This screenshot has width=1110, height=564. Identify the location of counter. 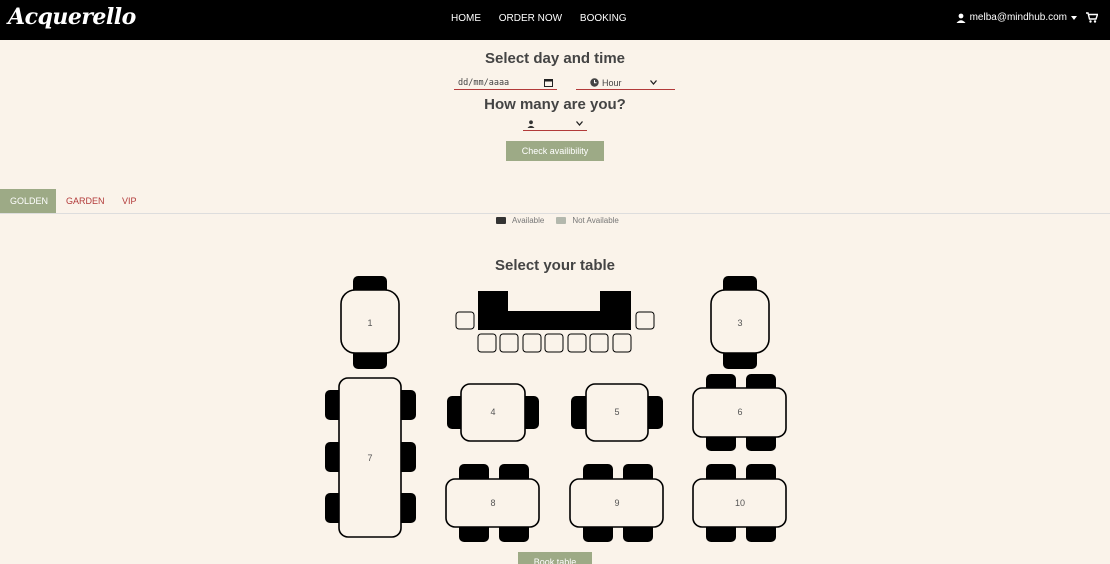
(554, 310).